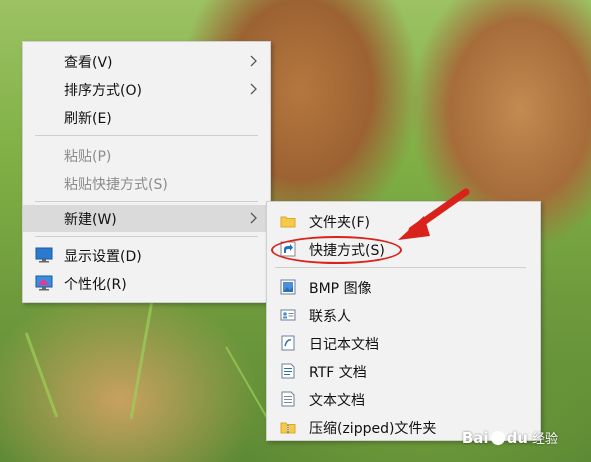 The image size is (591, 462). I want to click on menu-item-view: 查看(V), so click(146, 61).